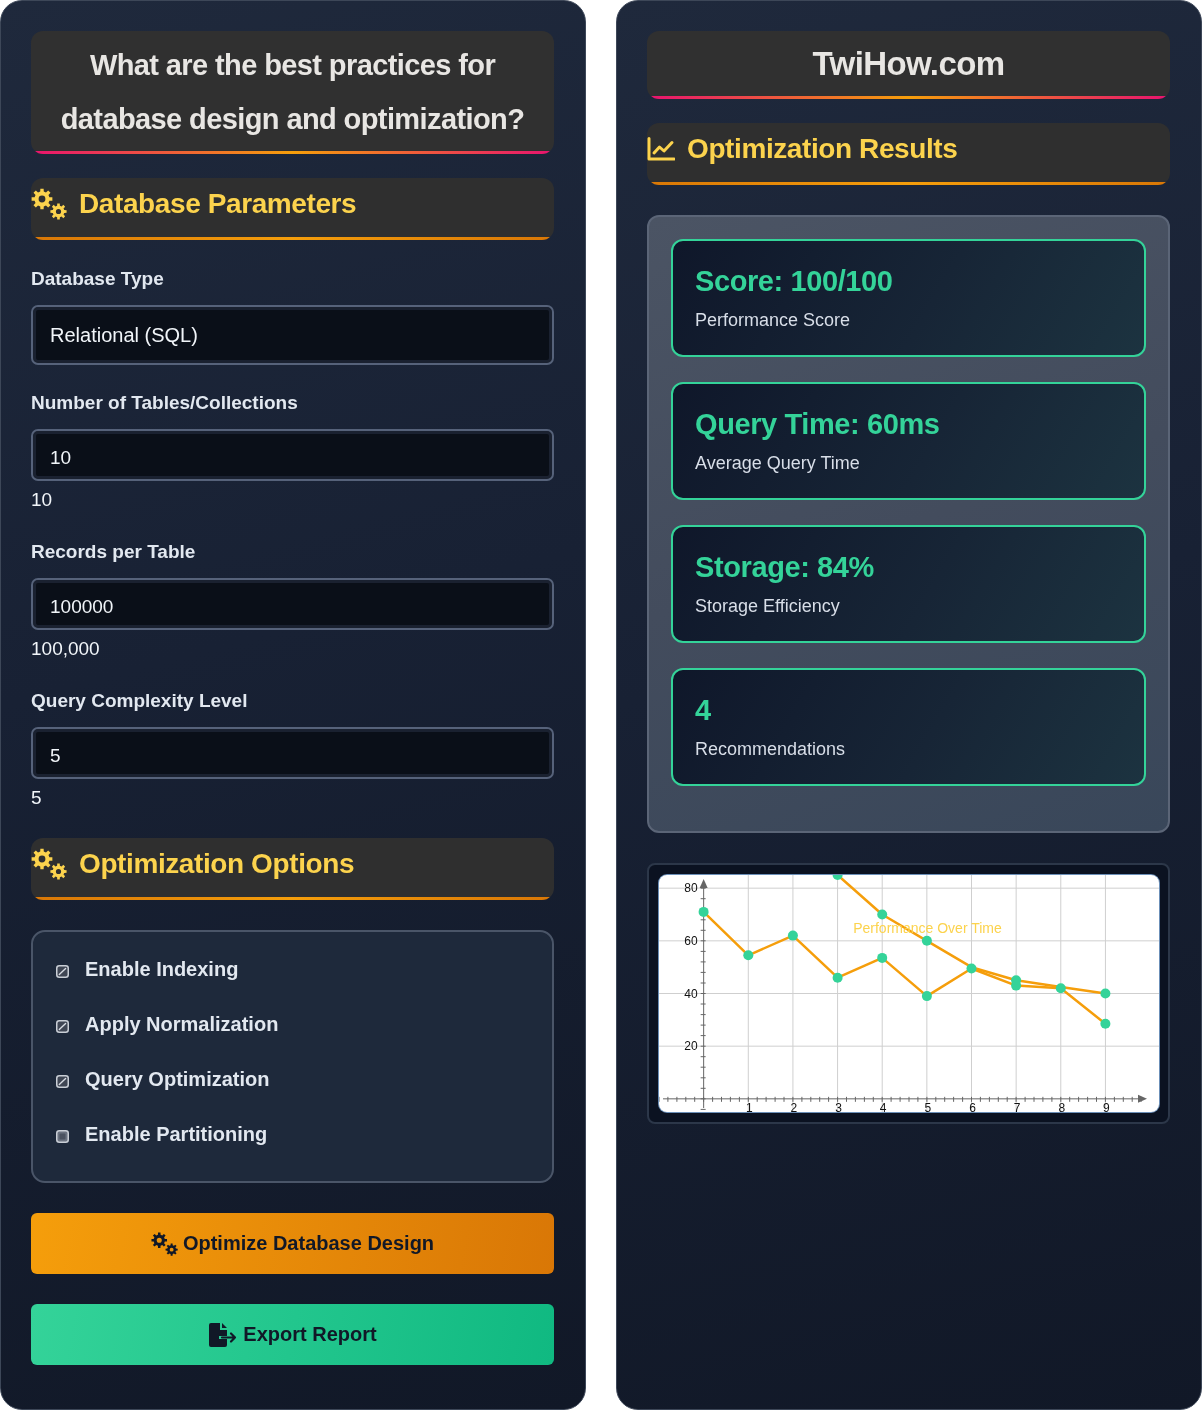 This screenshot has height=1410, width=1202. What do you see at coordinates (223, 1334) in the screenshot?
I see `file-export-icon` at bounding box center [223, 1334].